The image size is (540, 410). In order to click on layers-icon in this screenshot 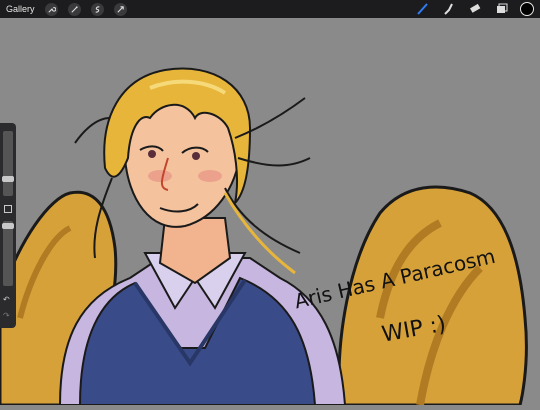, I will do `click(501, 9)`.